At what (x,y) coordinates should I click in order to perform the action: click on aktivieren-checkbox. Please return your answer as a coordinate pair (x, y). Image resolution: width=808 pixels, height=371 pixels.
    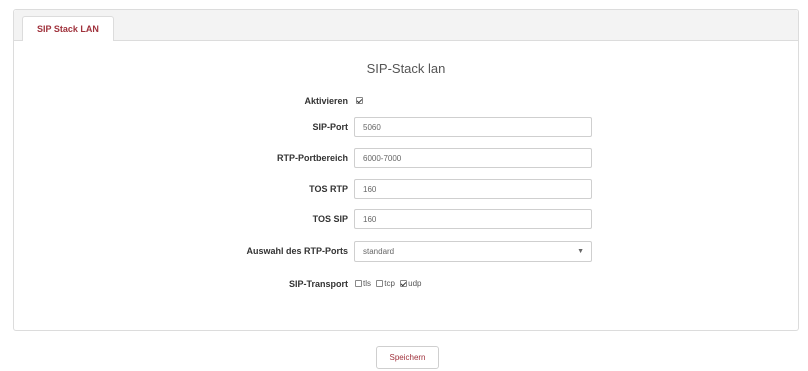
    Looking at the image, I should click on (359, 100).